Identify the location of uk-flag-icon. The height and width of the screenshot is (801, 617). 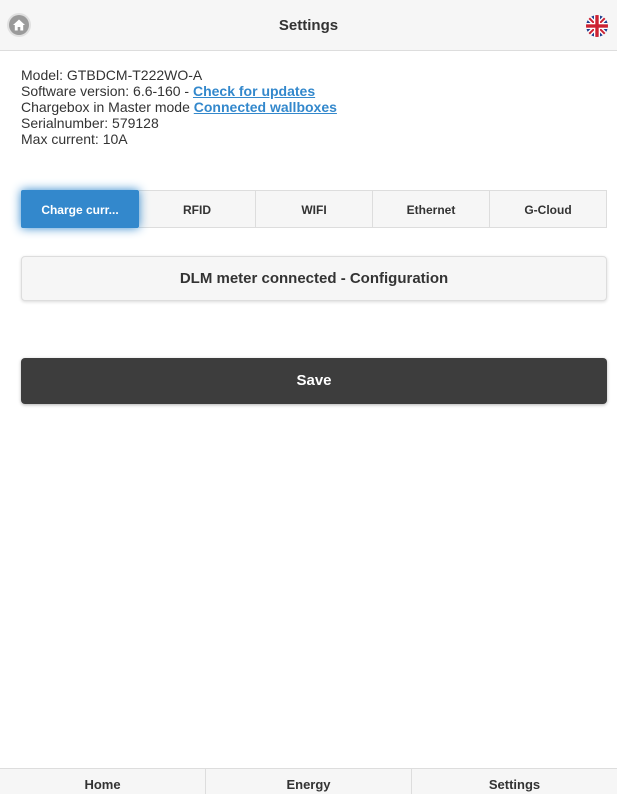
(597, 26).